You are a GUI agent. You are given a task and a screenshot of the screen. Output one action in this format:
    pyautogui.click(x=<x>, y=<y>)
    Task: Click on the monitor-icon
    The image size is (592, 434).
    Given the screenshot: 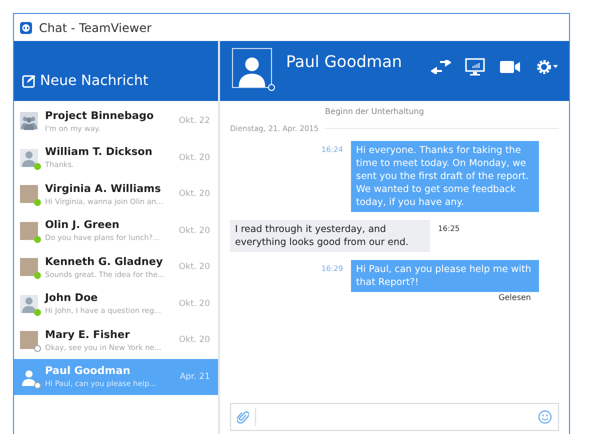 What is the action you would take?
    pyautogui.click(x=475, y=67)
    